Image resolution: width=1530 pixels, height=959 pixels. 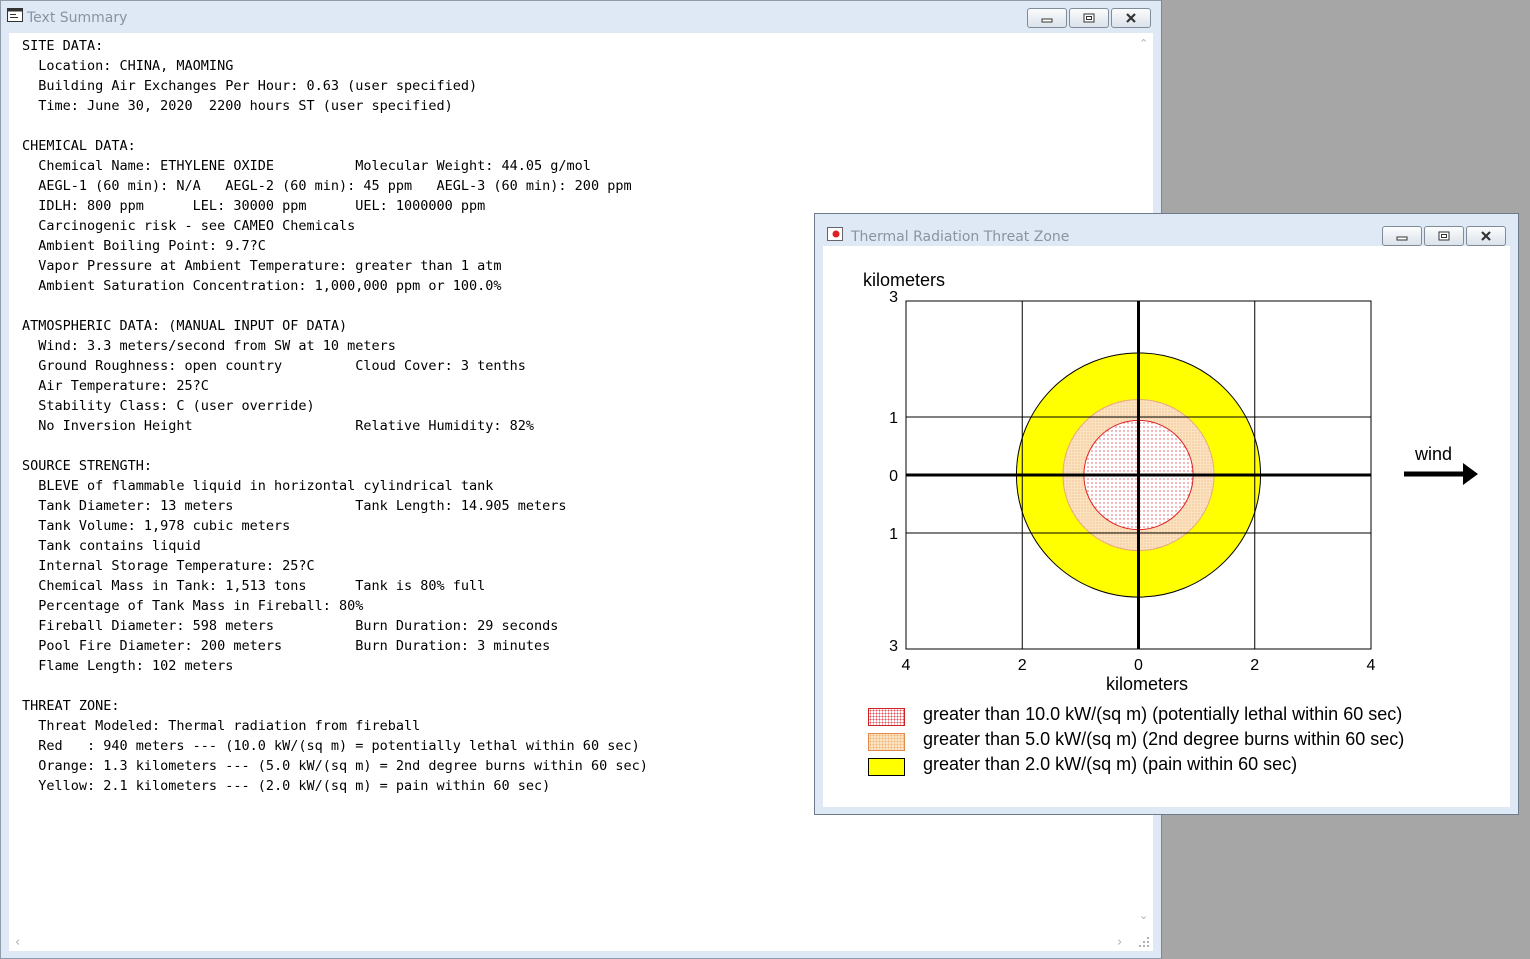 I want to click on minimize-button, so click(x=1047, y=18).